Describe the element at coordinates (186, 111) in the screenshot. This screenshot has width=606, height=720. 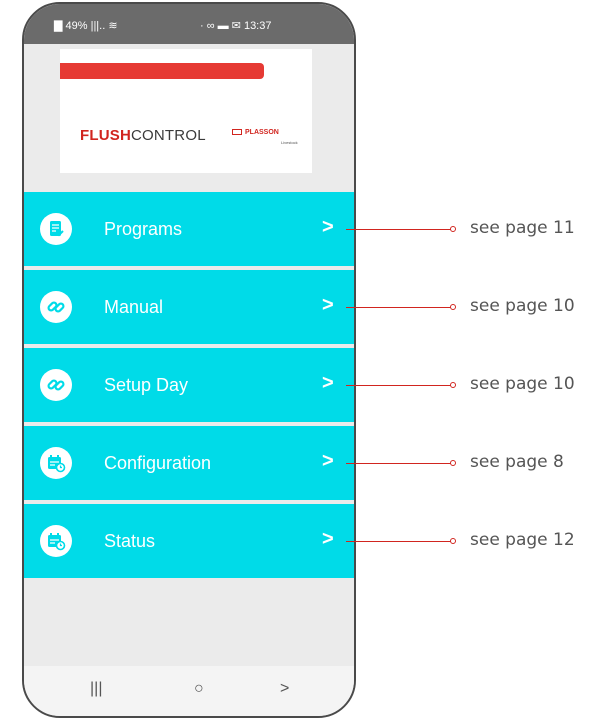
I see `app-header: FLUSHCONTROL PLASSON Livestock` at that location.